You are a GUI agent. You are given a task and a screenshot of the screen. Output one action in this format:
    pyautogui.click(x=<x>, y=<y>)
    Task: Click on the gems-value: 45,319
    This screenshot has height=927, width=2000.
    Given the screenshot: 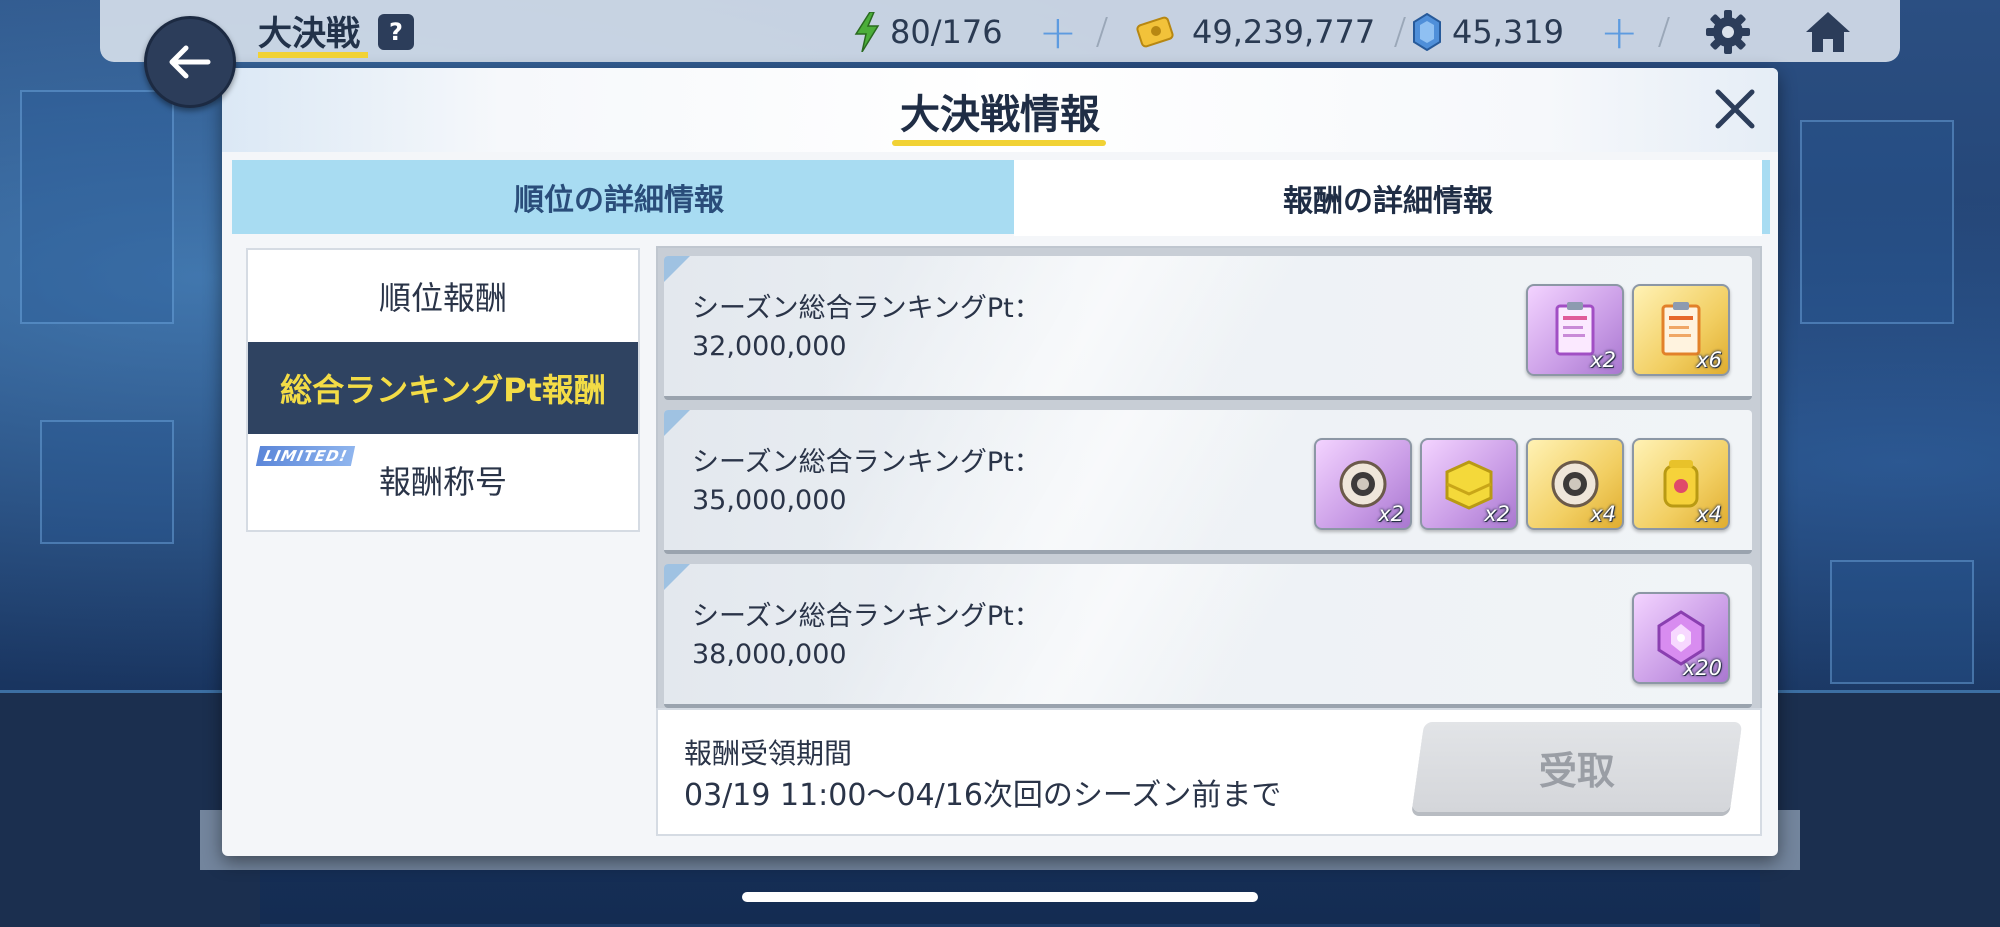 What is the action you would take?
    pyautogui.click(x=1508, y=32)
    